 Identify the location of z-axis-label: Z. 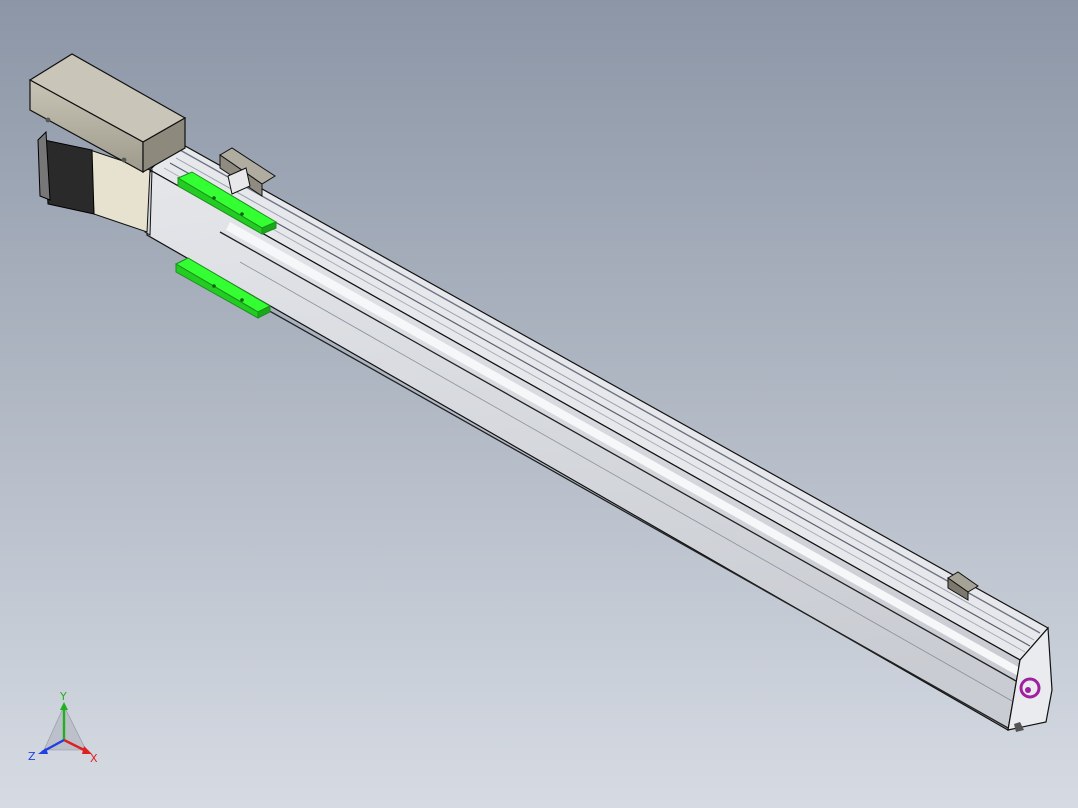
(32, 756).